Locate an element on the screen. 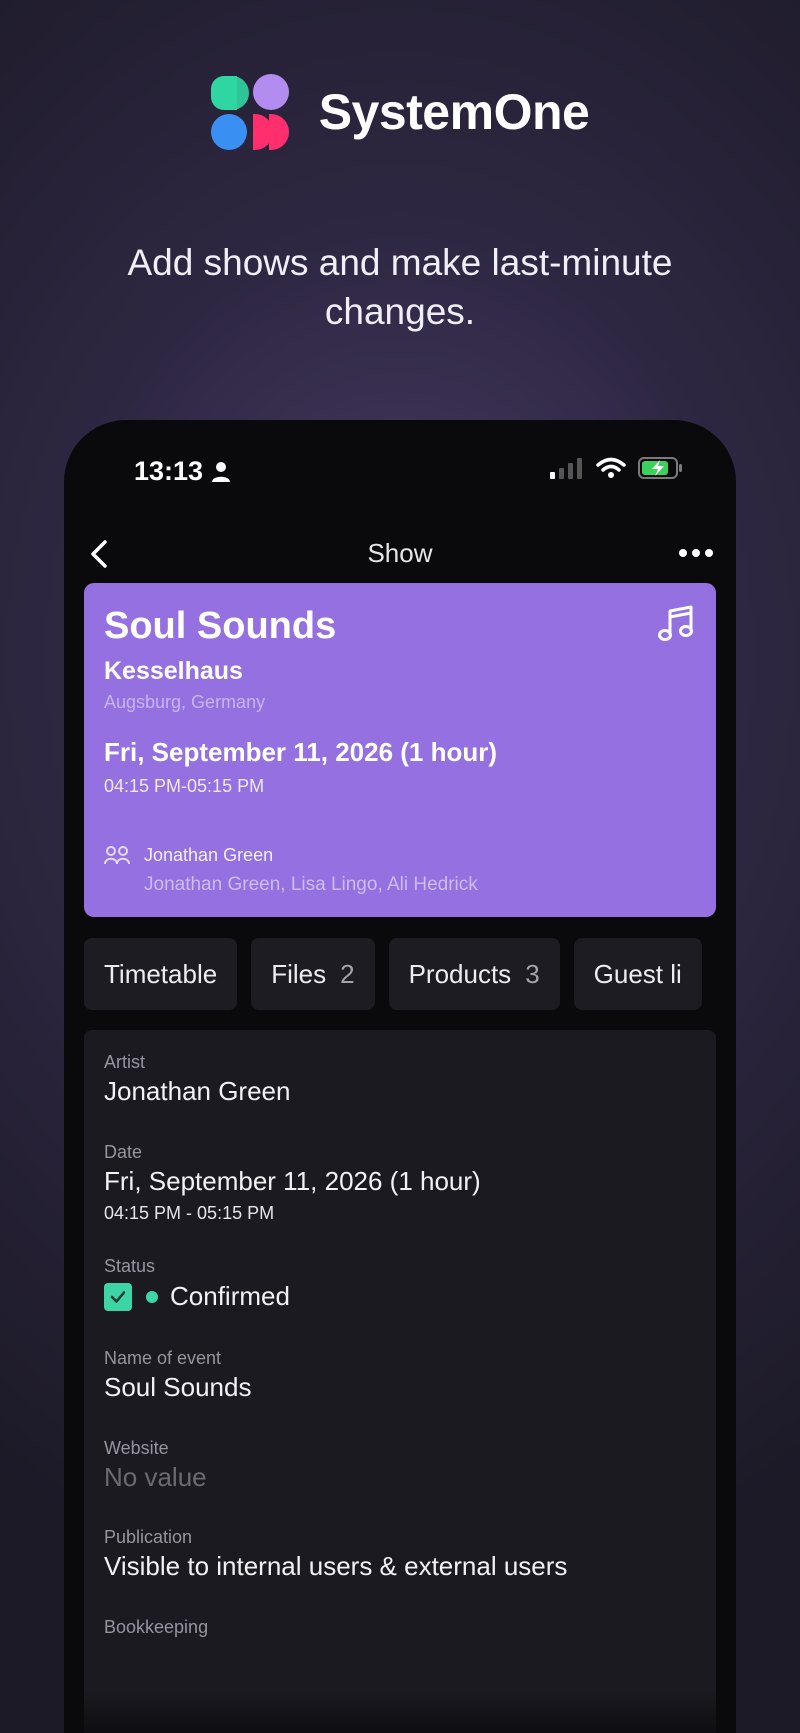 This screenshot has height=1733, width=800. people-icon is located at coordinates (117, 855).